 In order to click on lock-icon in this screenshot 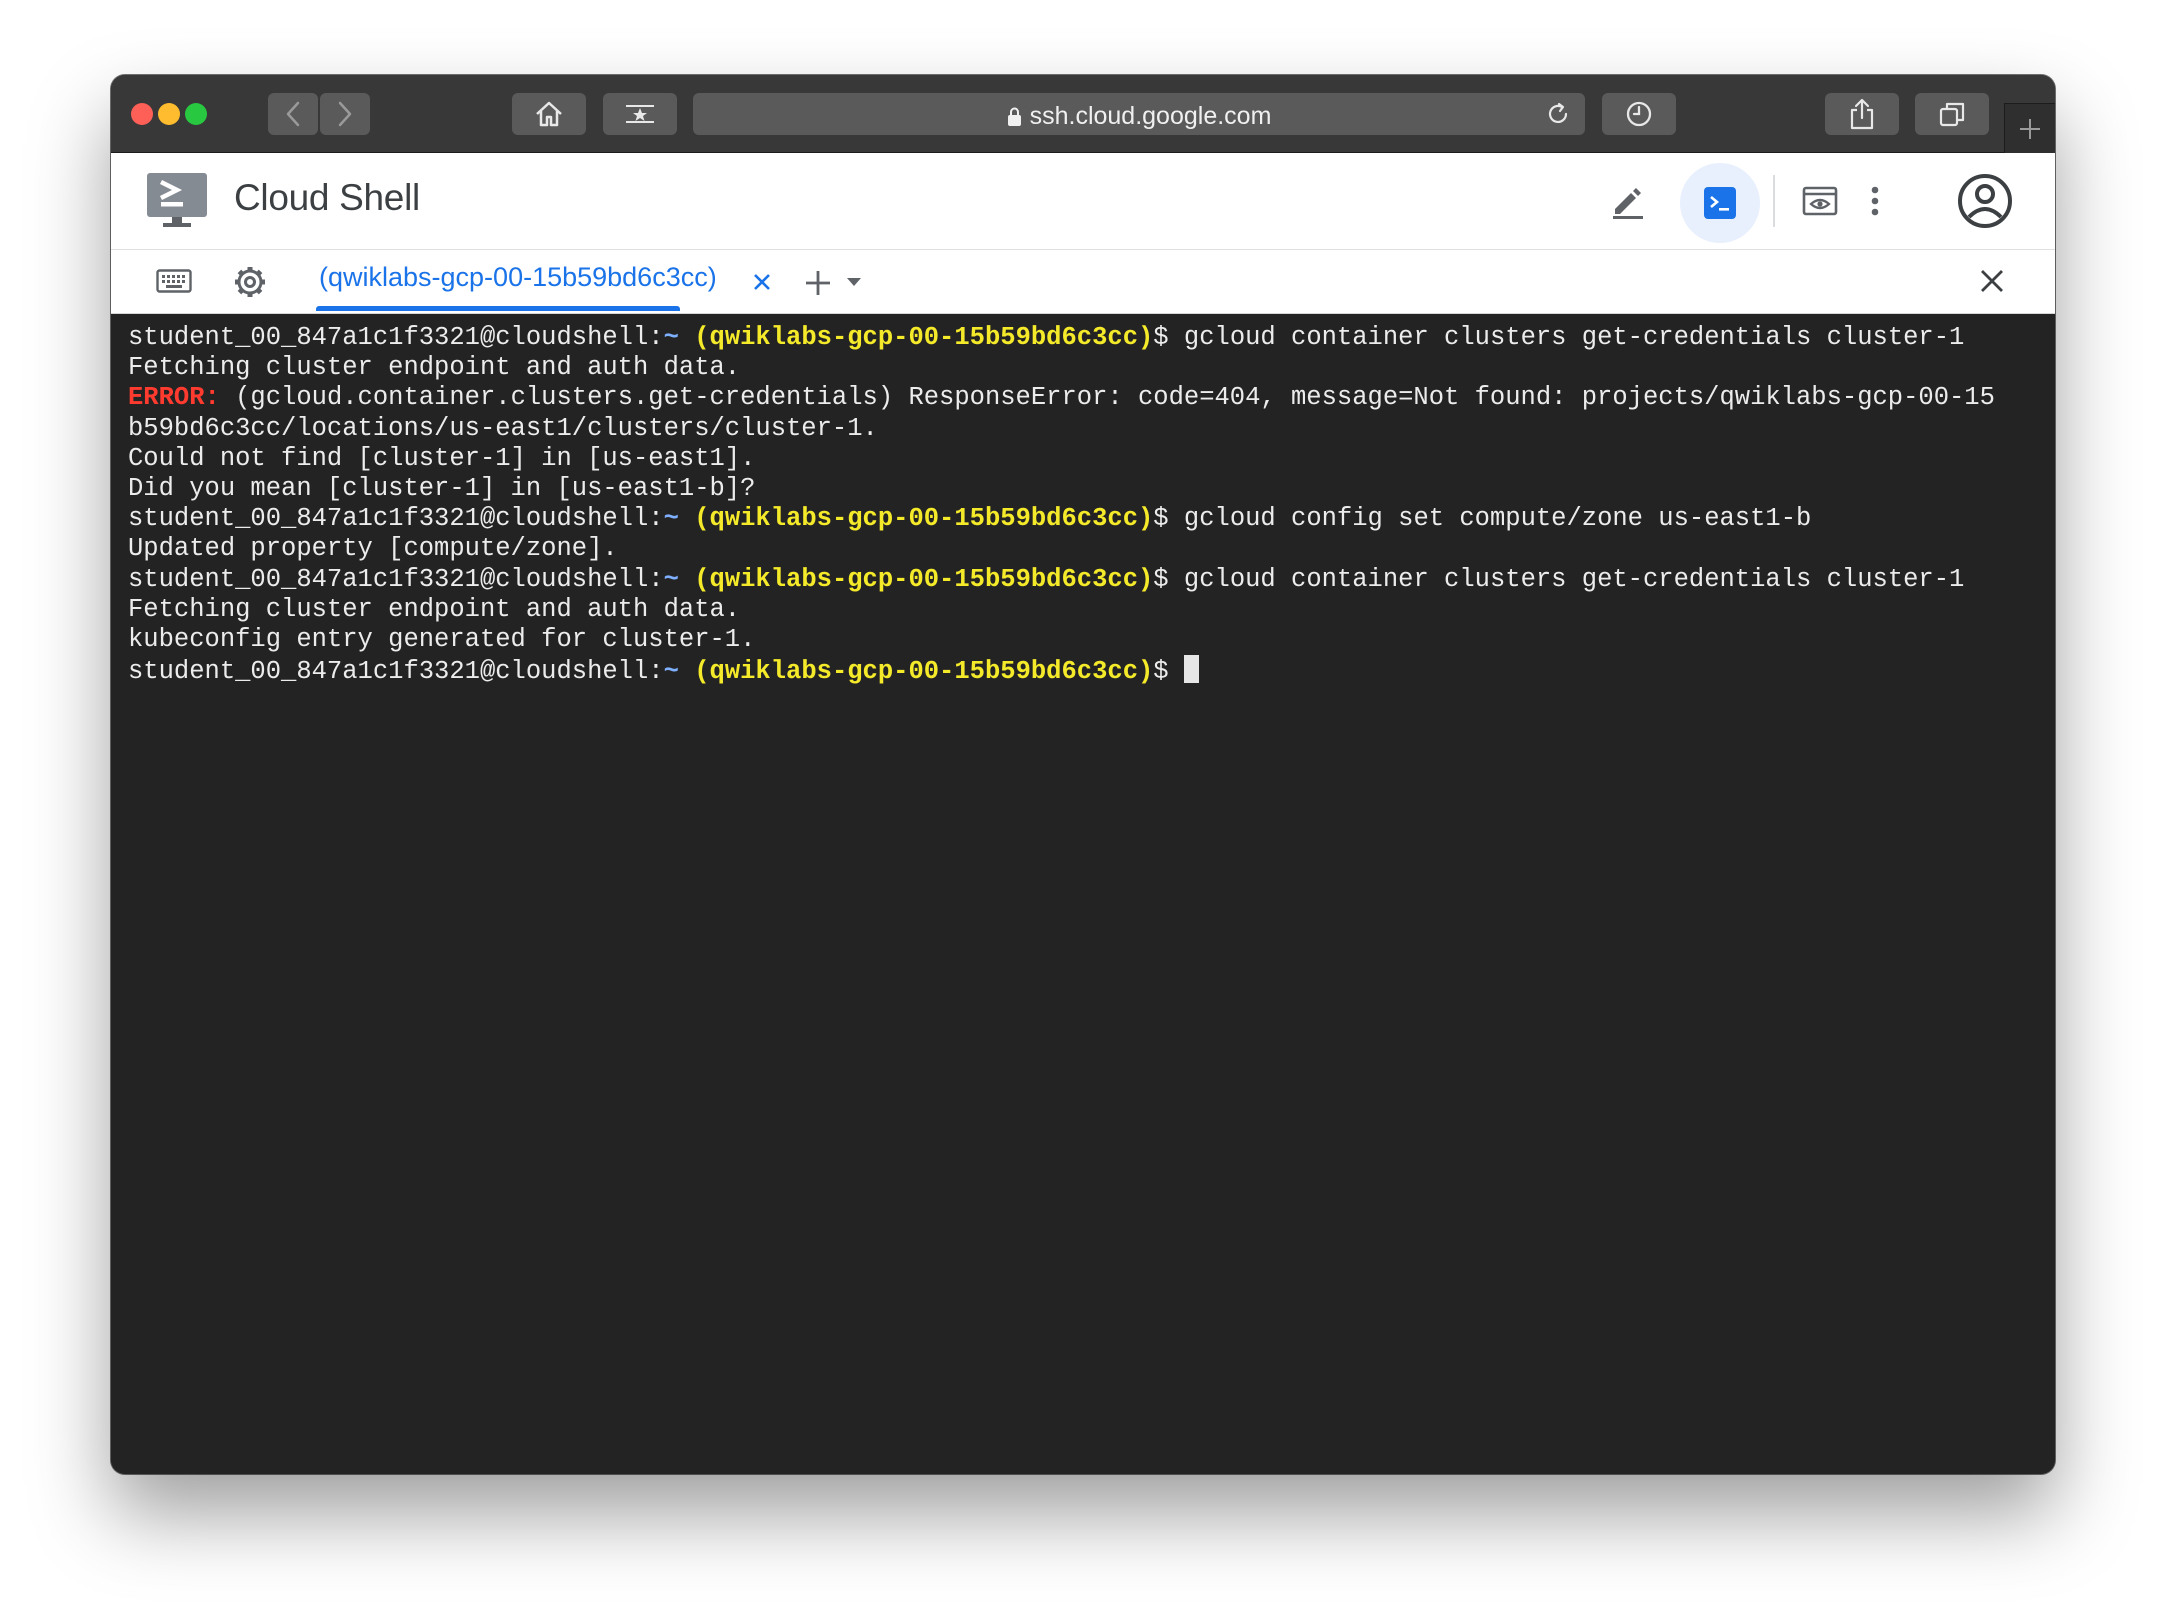, I will do `click(1014, 117)`.